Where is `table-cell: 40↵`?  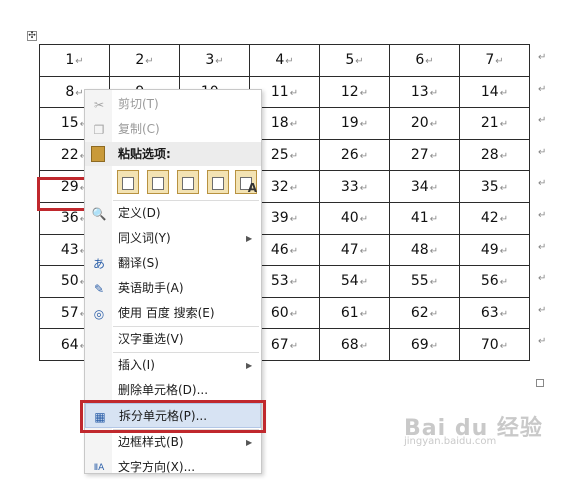
table-cell: 40↵ is located at coordinates (354, 218).